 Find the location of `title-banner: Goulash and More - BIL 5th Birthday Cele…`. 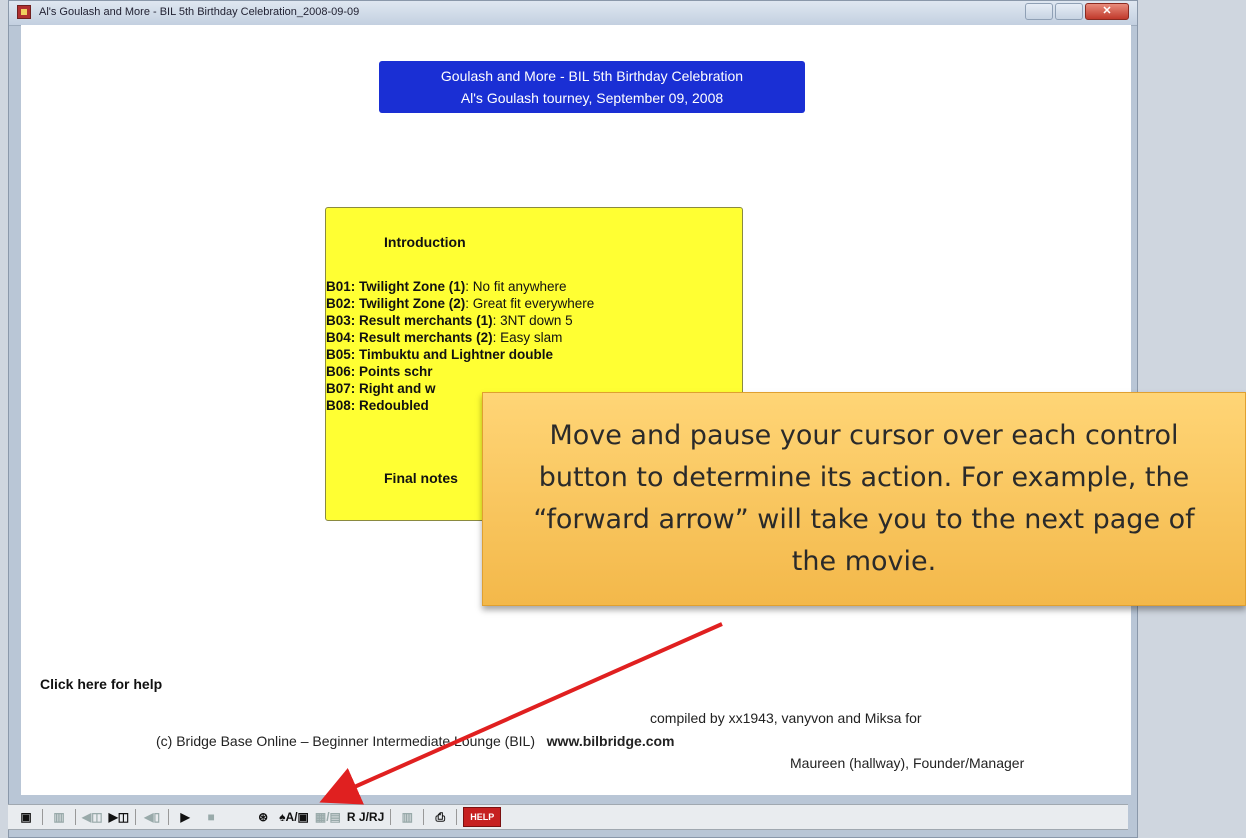

title-banner: Goulash and More - BIL 5th Birthday Cele… is located at coordinates (592, 87).